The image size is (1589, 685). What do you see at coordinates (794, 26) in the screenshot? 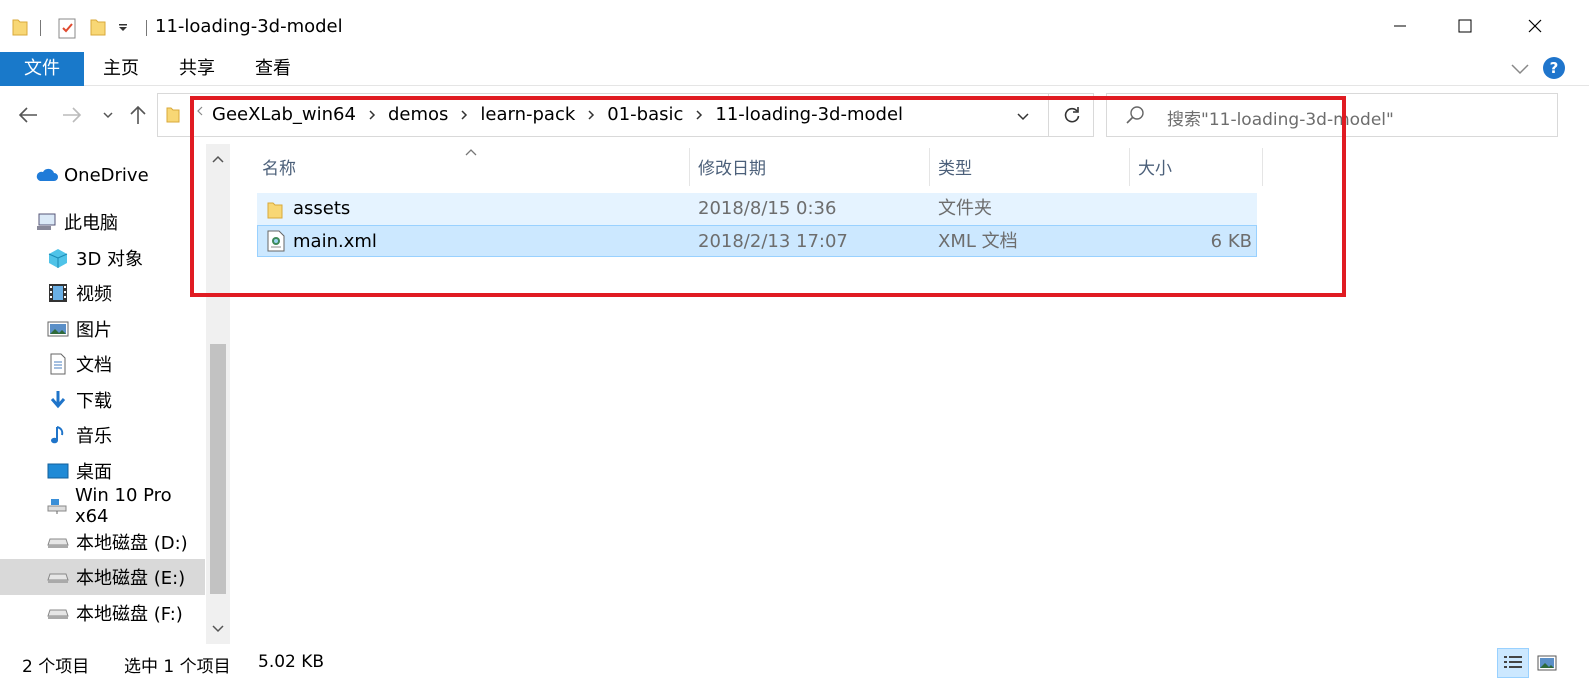
I see `title-bar: 11-loading-3d-model` at bounding box center [794, 26].